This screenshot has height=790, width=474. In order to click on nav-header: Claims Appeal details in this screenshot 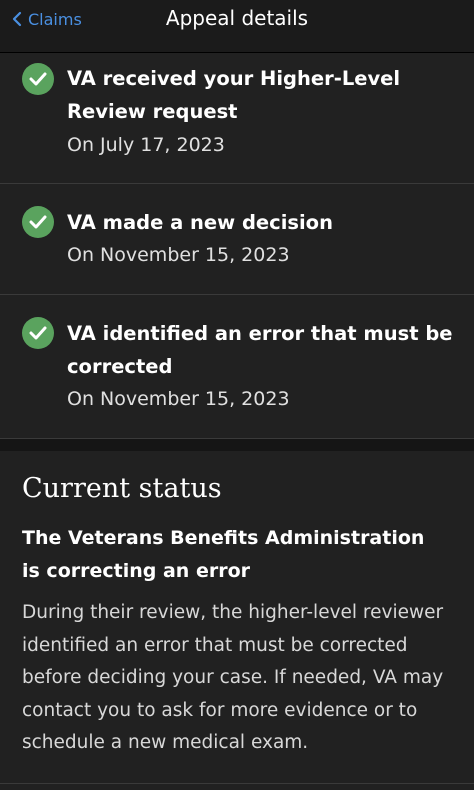, I will do `click(237, 26)`.